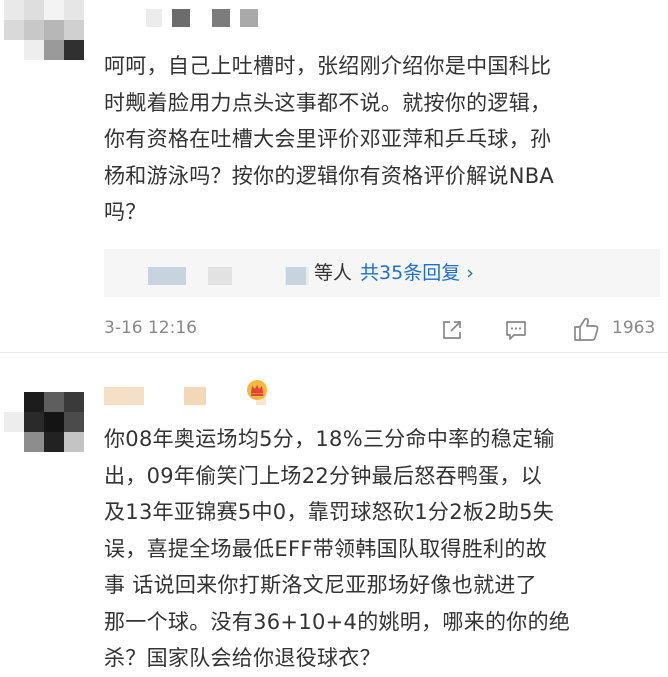 The height and width of the screenshot is (677, 668). What do you see at coordinates (586, 329) in the screenshot?
I see `like-icon` at bounding box center [586, 329].